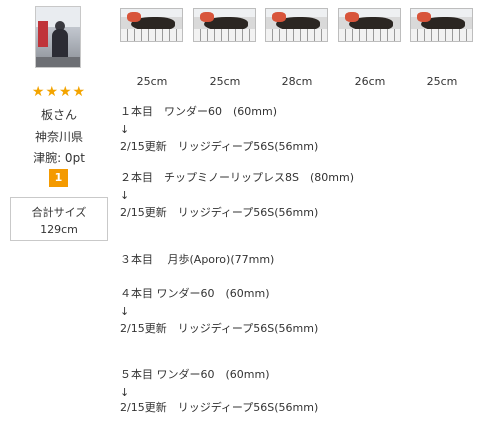  Describe the element at coordinates (58, 178) in the screenshot. I see `rank-badge: 1` at that location.